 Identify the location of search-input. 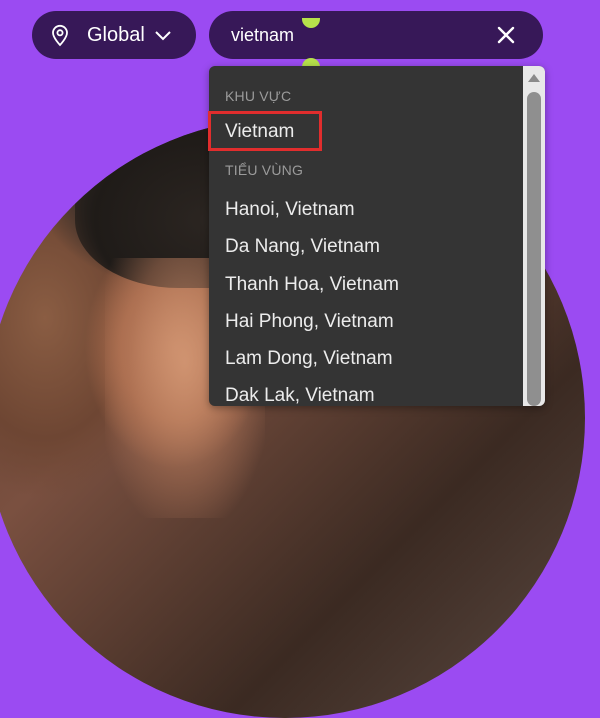
(351, 35).